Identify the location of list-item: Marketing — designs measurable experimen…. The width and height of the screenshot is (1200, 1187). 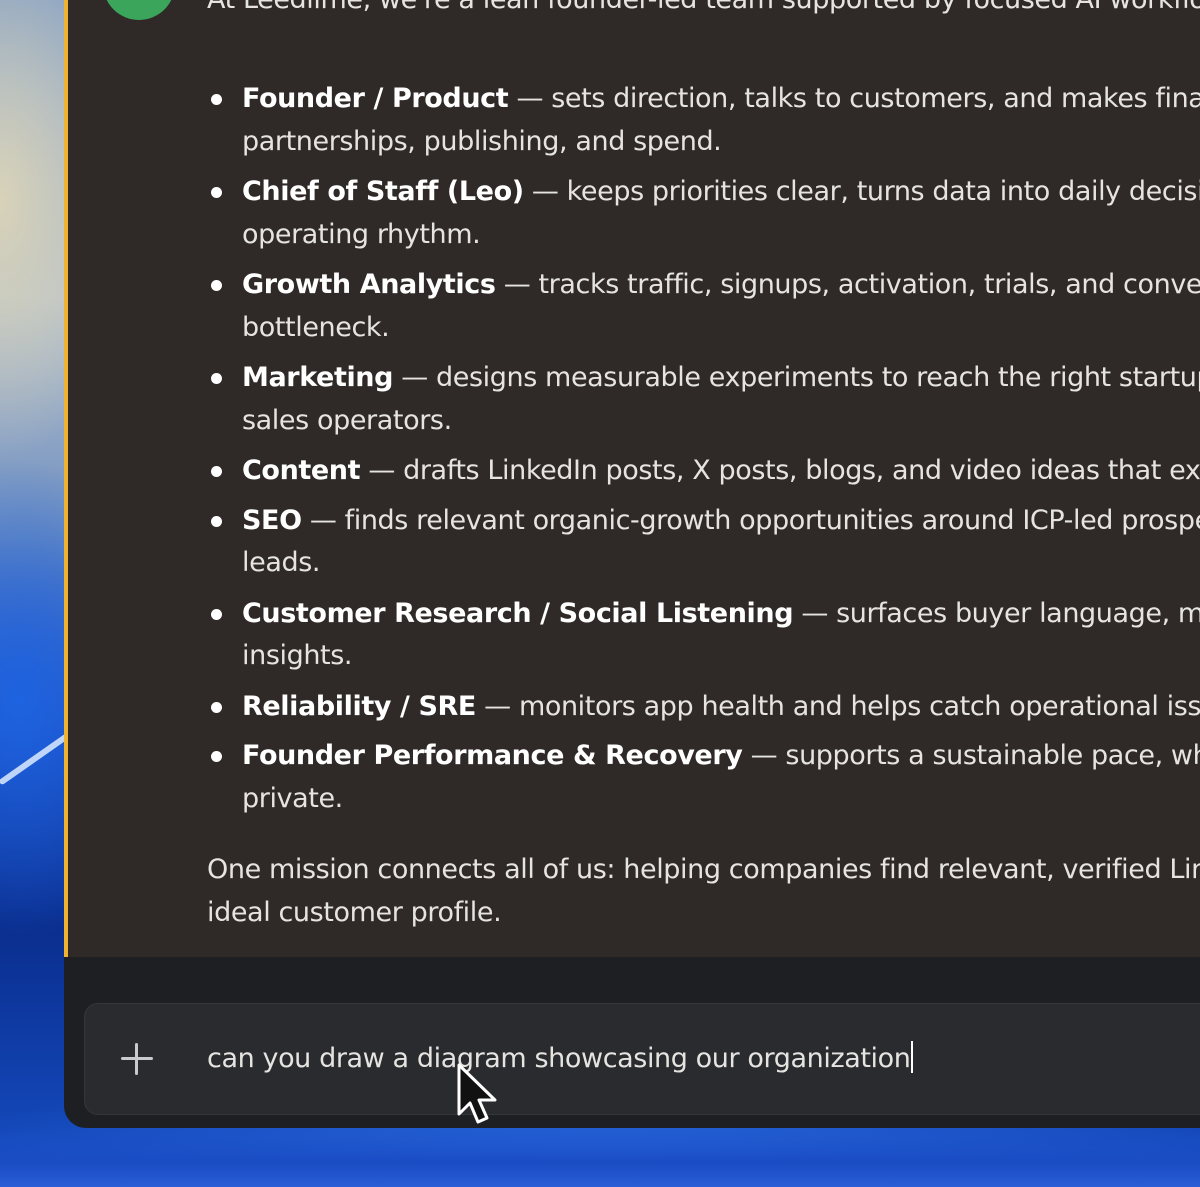
(703, 399).